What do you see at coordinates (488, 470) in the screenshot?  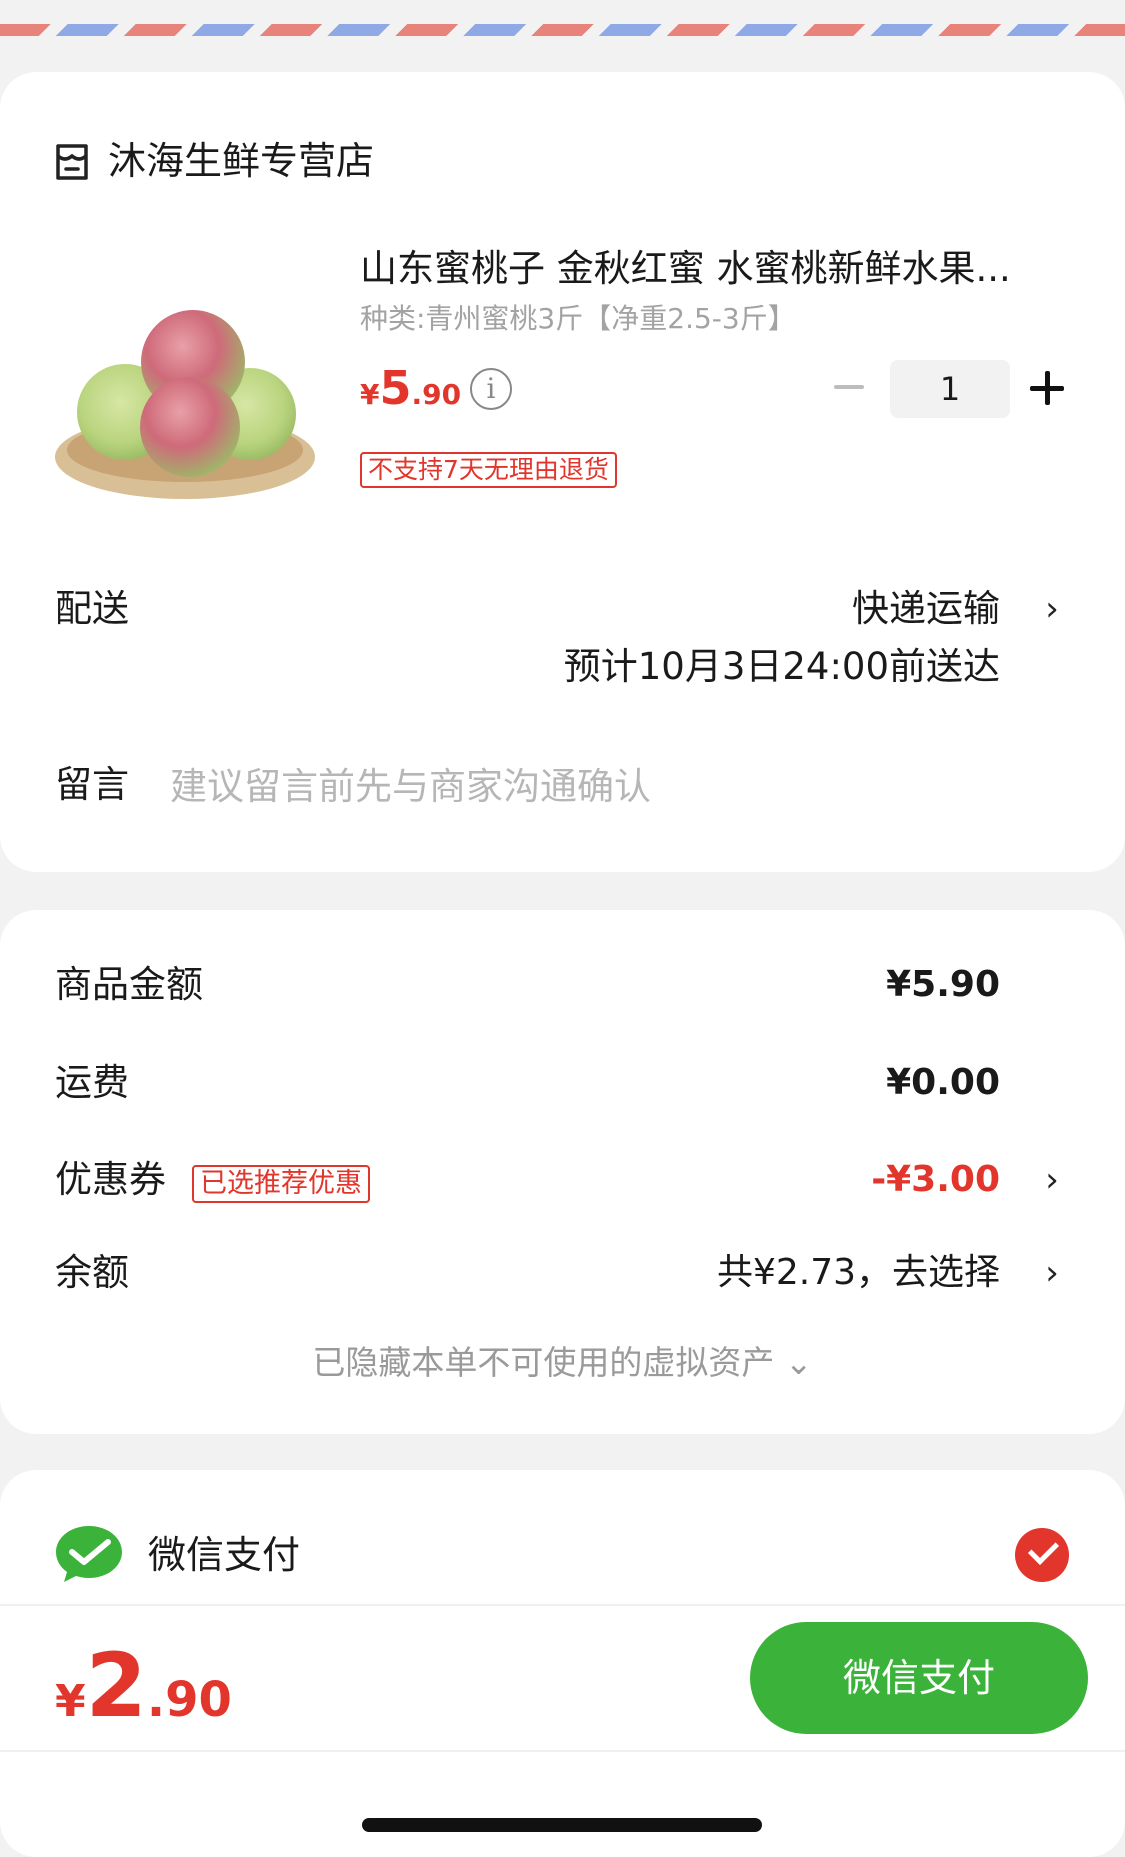 I see `return-policy-tag: 不支持7天无理由退货` at bounding box center [488, 470].